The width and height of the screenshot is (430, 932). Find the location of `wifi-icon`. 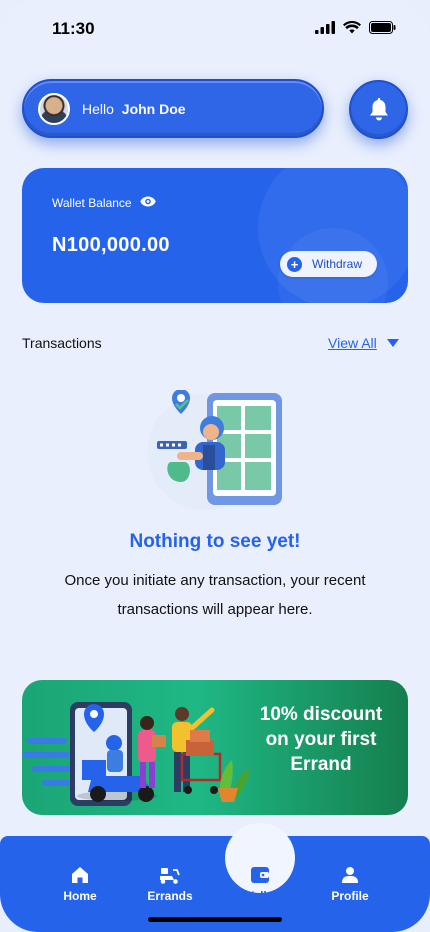

wifi-icon is located at coordinates (352, 27).